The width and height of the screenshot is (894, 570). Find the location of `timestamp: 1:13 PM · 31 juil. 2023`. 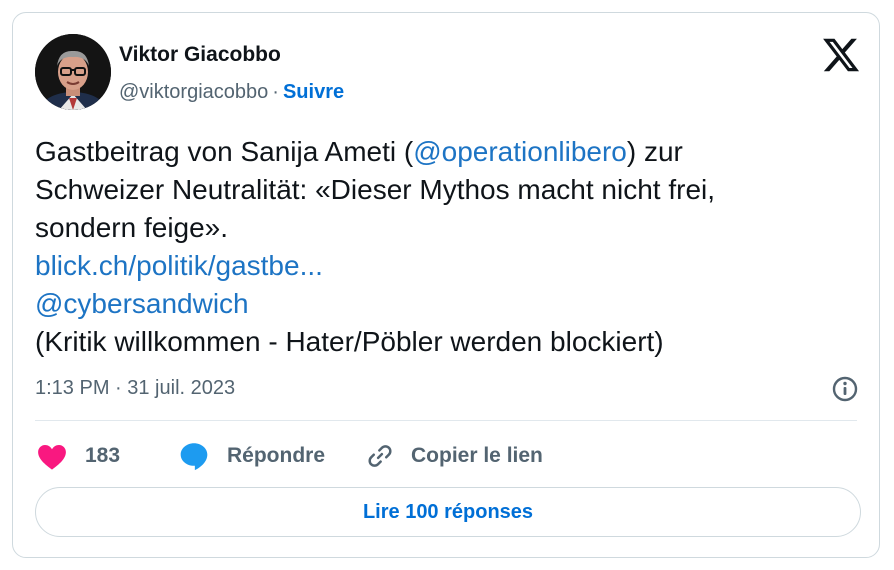

timestamp: 1:13 PM · 31 juil. 2023 is located at coordinates (135, 388).